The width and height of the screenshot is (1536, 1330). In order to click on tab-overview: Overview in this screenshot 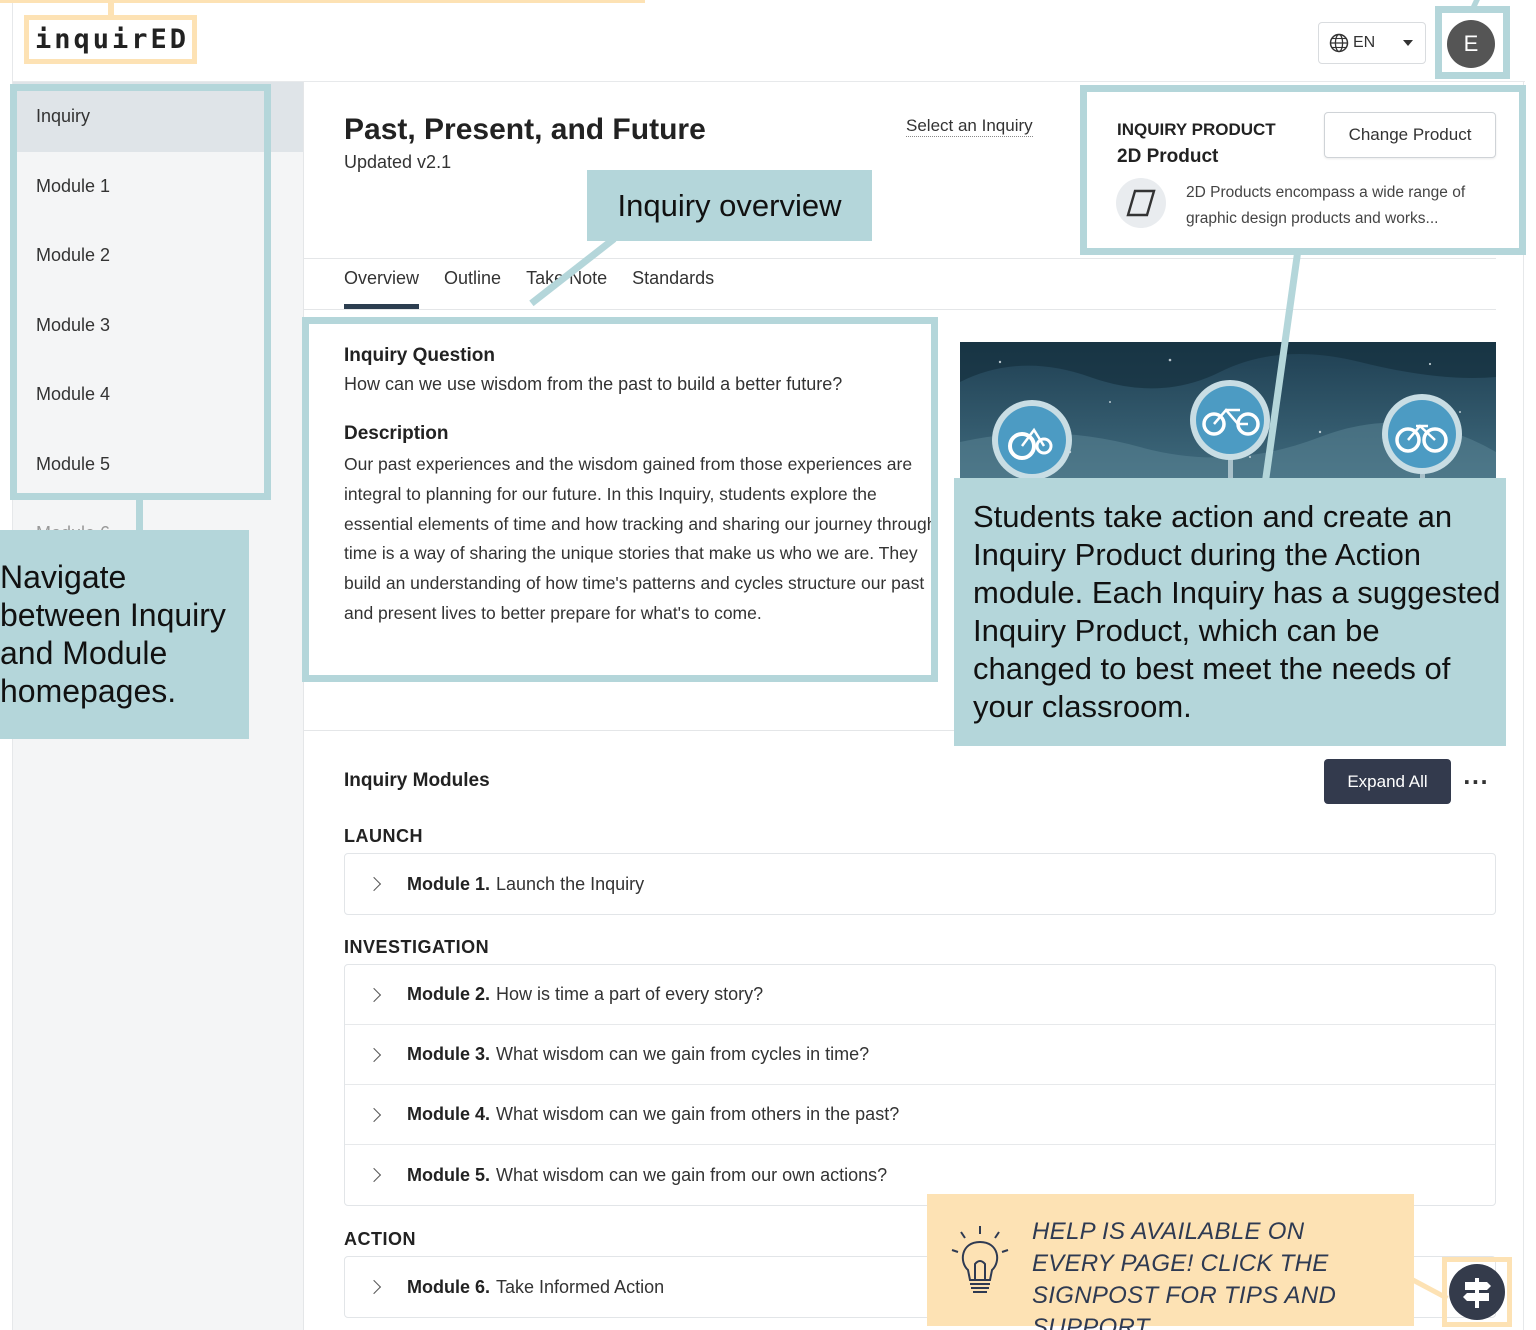, I will do `click(382, 289)`.